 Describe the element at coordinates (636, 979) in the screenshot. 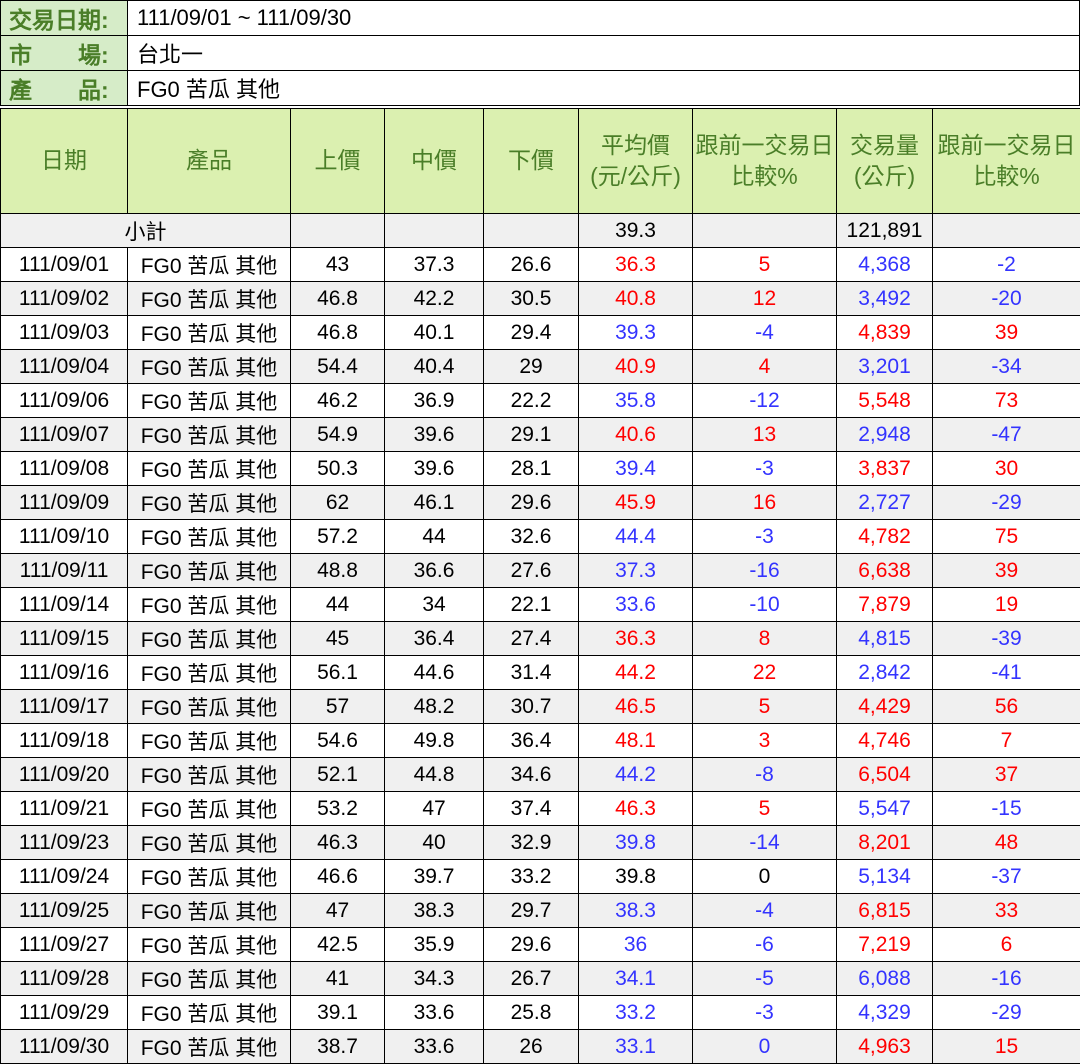

I see `avg-price-cell: 34.1` at that location.